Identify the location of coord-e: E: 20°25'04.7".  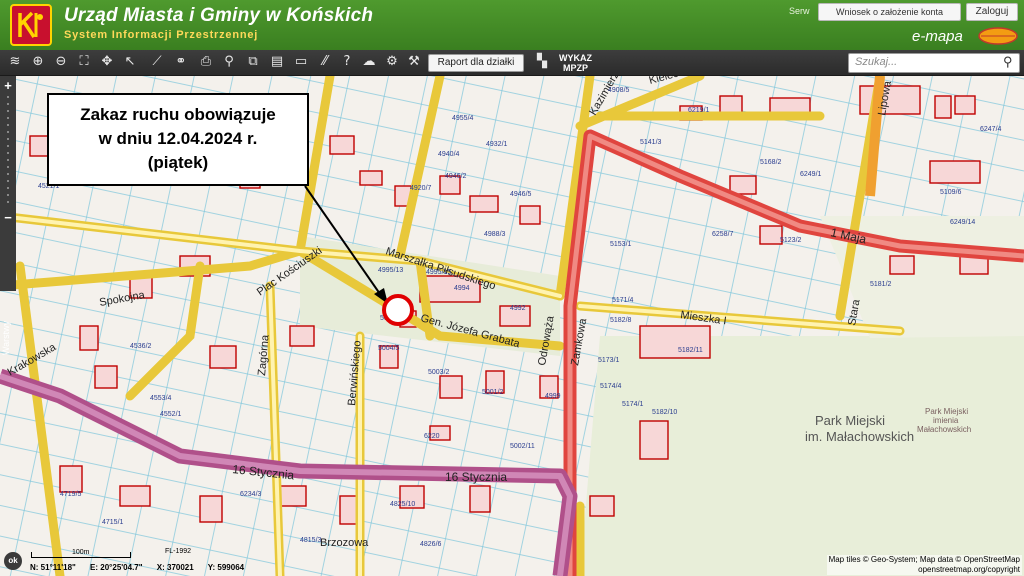
(116, 567).